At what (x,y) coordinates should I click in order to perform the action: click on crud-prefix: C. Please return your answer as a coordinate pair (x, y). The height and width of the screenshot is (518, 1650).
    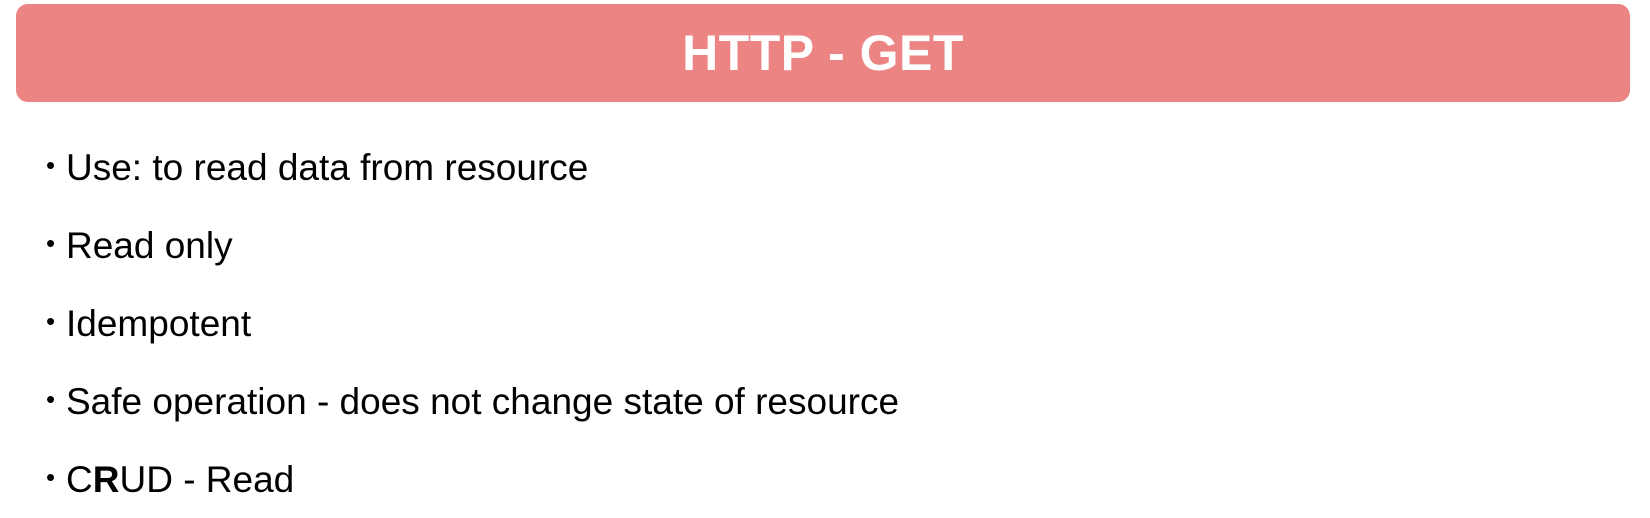
    Looking at the image, I should click on (79, 479).